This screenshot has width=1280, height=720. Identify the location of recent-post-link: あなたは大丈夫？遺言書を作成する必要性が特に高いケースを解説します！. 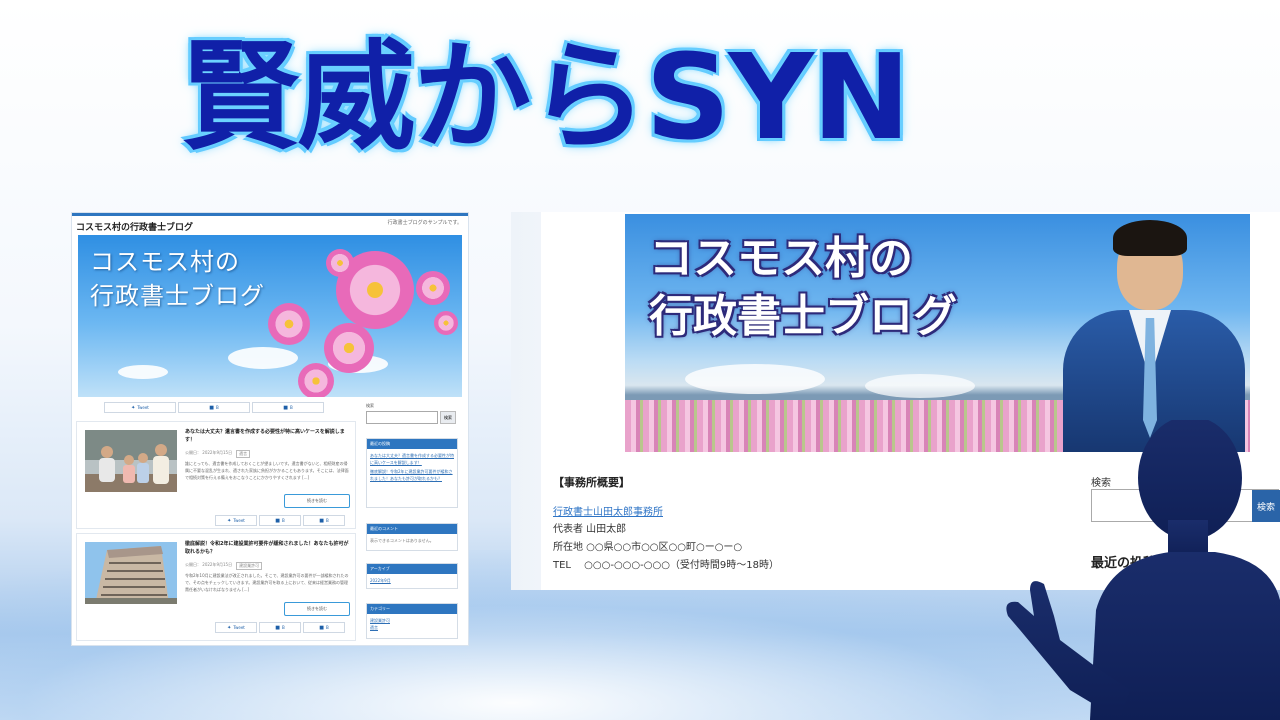
(412, 459).